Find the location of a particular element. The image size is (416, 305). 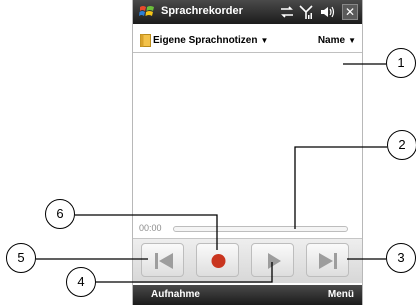

next-track-button is located at coordinates (327, 260).